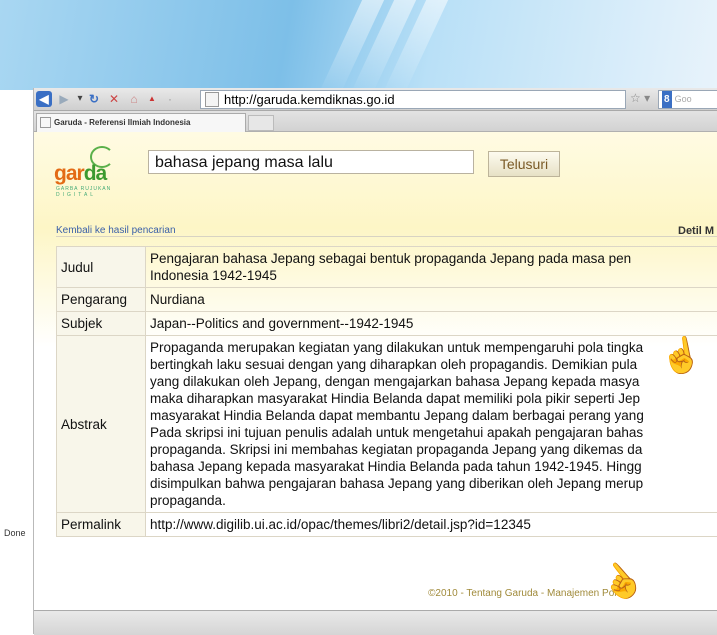 This screenshot has width=717, height=635. Describe the element at coordinates (94, 99) in the screenshot. I see `reload-icon: ↻` at that location.